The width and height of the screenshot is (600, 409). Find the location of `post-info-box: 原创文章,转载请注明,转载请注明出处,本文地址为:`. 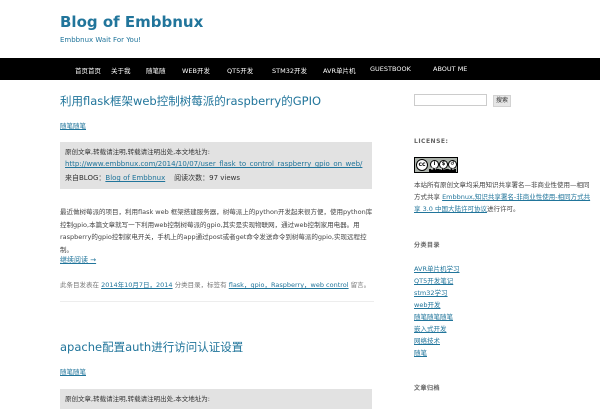

post-info-box: 原创文章,转载请注明,转载请注明出处,本文地址为: is located at coordinates (216, 399).